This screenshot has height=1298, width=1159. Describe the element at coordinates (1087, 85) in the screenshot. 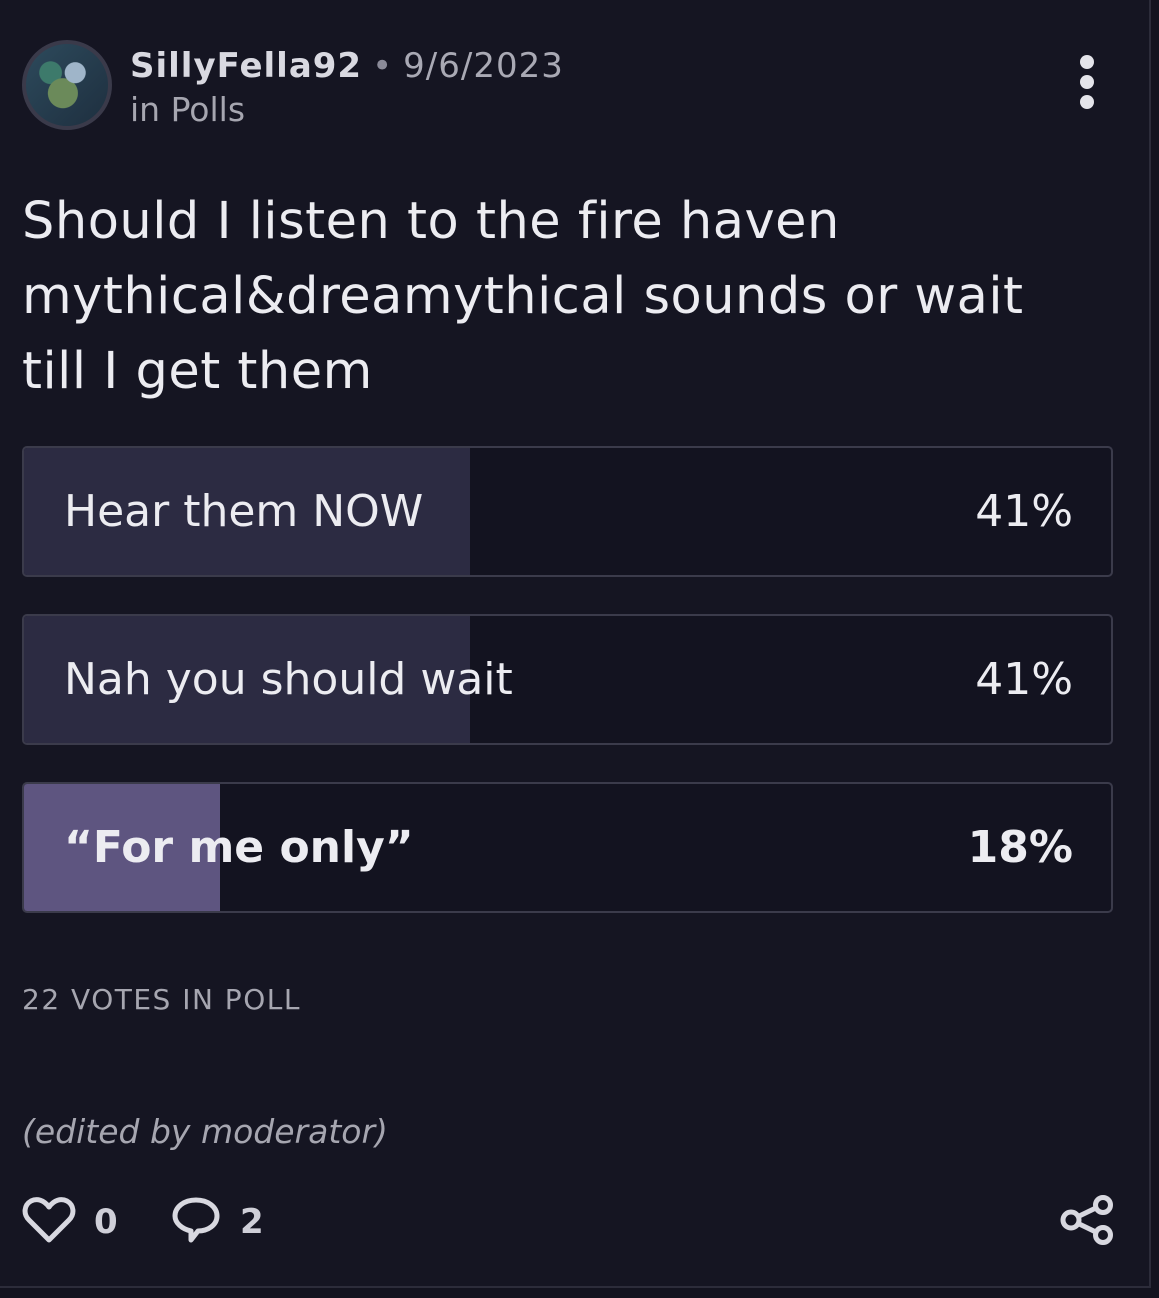

I see `more-vertical-icon` at that location.